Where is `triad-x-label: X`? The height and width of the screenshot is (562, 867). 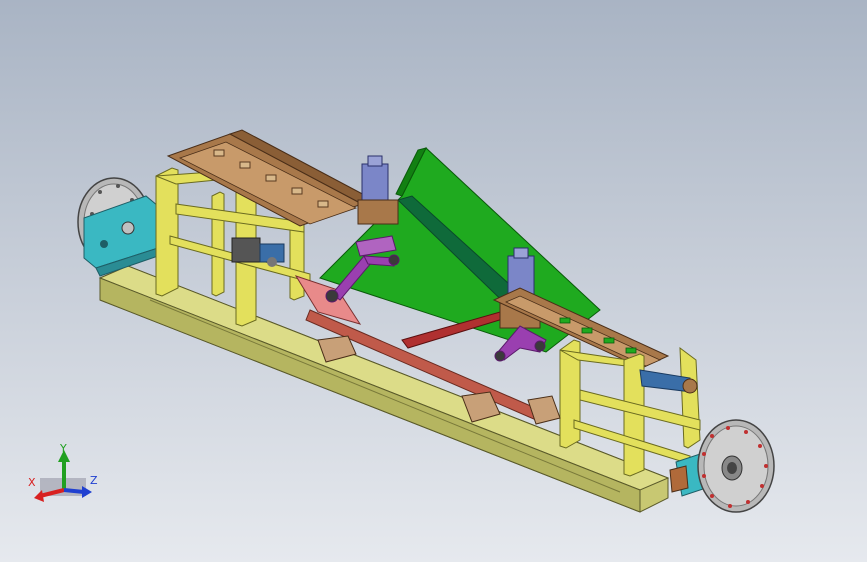 triad-x-label: X is located at coordinates (32, 482).